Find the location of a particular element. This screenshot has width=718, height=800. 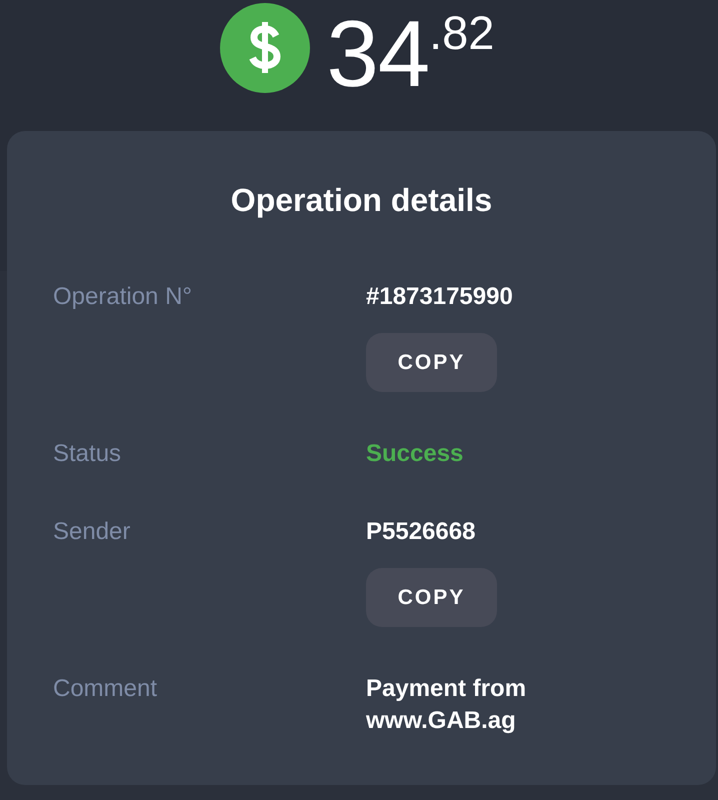

field-value: Payment from www.GAB.ag is located at coordinates (447, 705).